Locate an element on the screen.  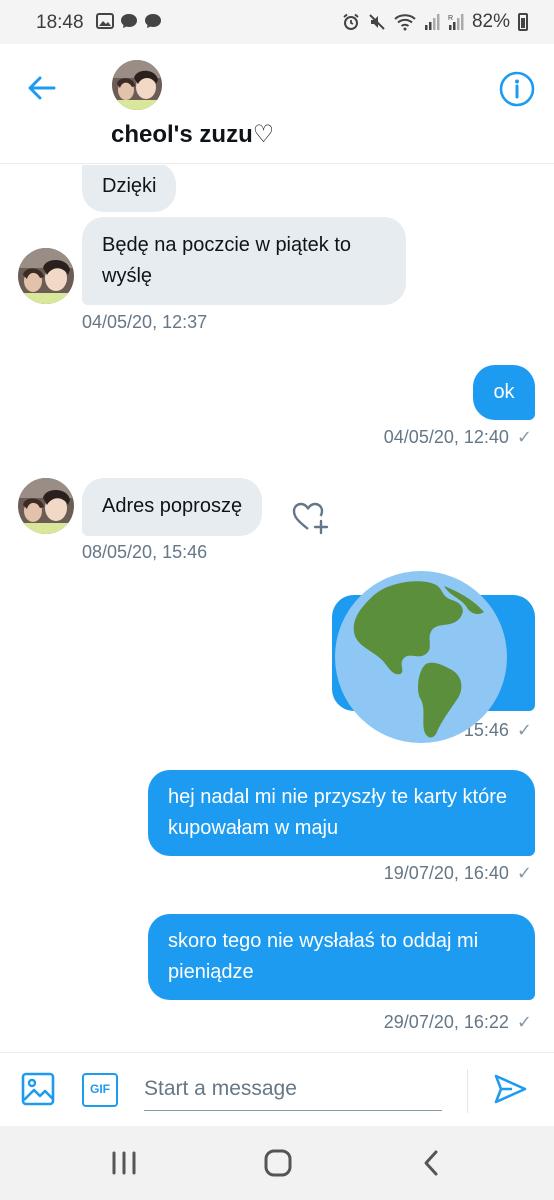
signal-r-icon: R is located at coordinates (456, 22).